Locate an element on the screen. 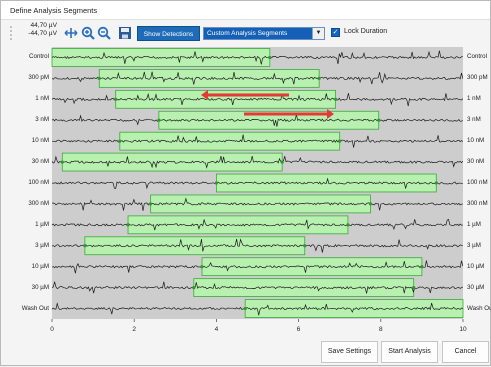 This screenshot has width=491, height=367. start-analysis-button: Start Analysis is located at coordinates (409, 352).